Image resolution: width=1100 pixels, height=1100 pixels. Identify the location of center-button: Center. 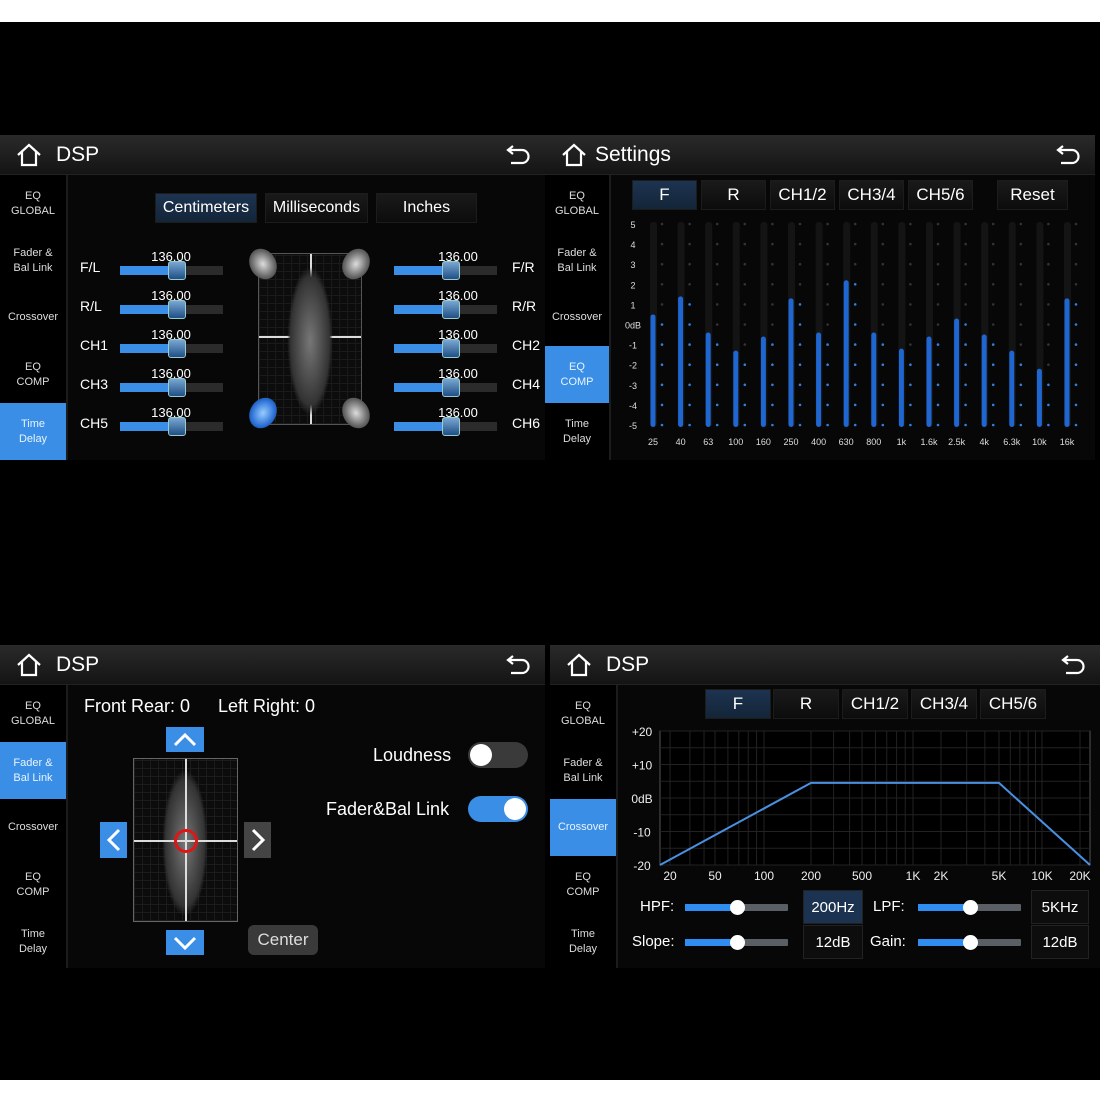
(283, 940).